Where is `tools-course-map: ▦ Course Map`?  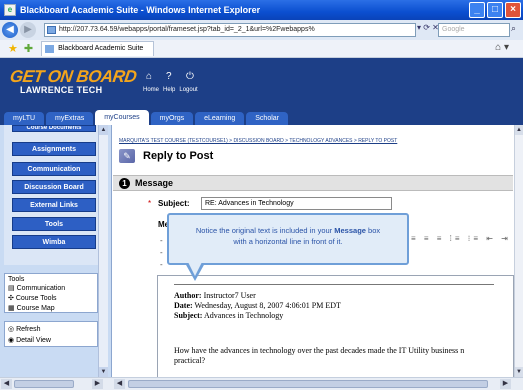 tools-course-map: ▦ Course Map is located at coordinates (51, 309).